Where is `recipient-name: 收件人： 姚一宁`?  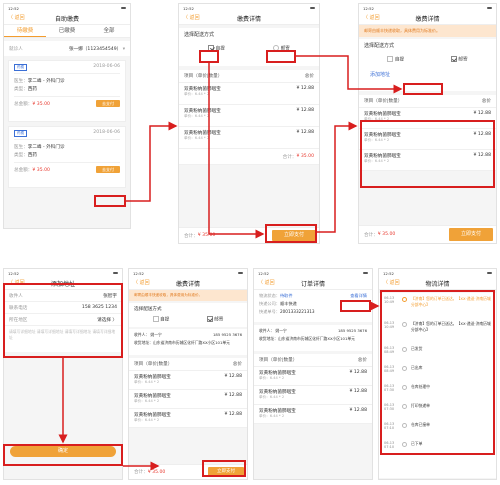
recipient-name: 收件人： 姚一宁 is located at coordinates (273, 330).